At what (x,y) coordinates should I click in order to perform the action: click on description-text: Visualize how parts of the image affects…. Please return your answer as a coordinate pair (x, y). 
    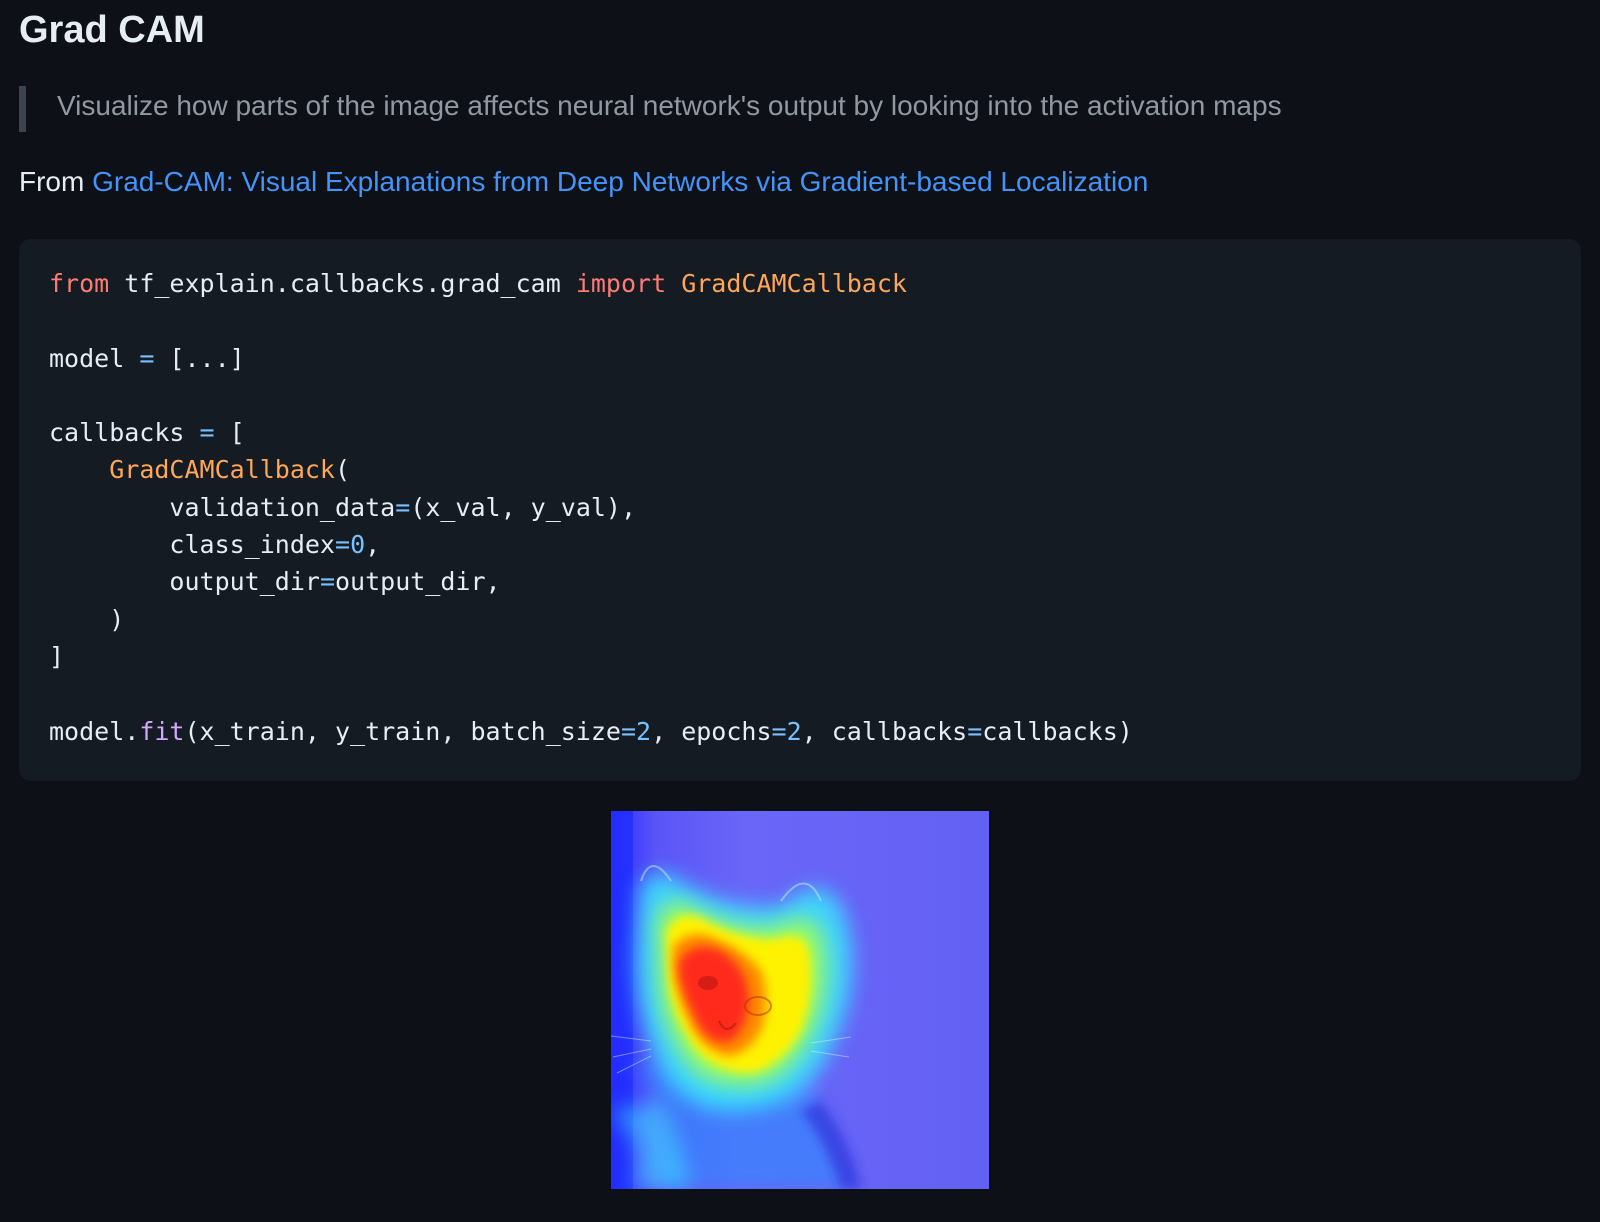
    Looking at the image, I should click on (669, 105).